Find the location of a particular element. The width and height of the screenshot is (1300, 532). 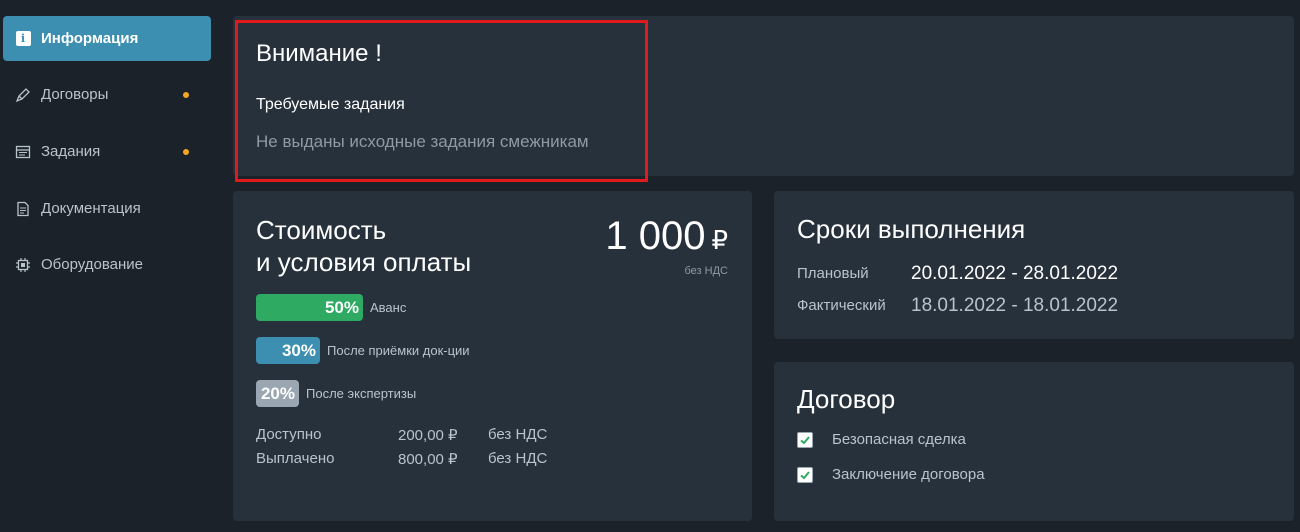

cost-vat-note: без НДС is located at coordinates (706, 271).